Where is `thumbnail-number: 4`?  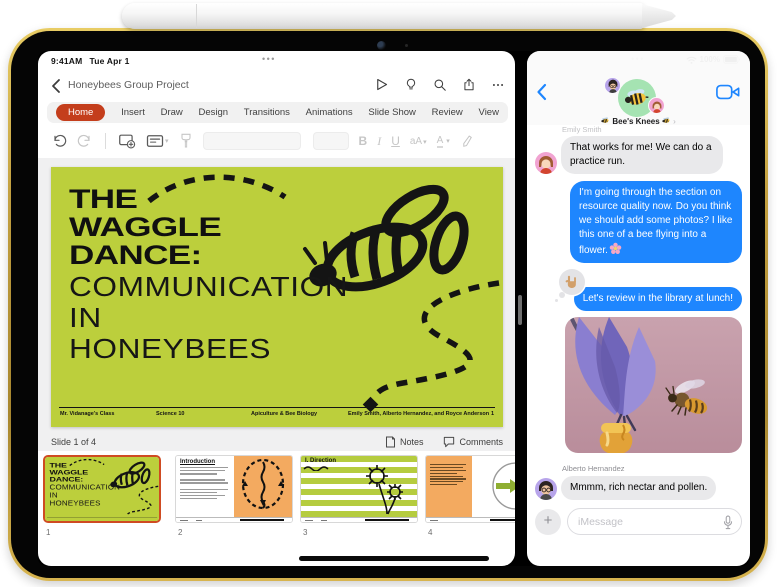
thumbnail-number: 4 is located at coordinates (430, 532).